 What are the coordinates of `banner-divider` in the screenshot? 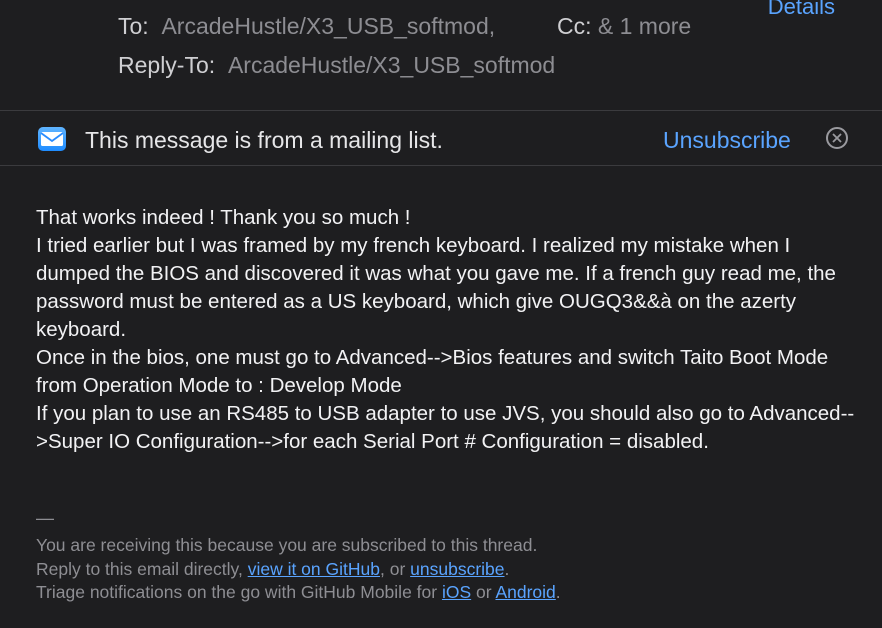 It's located at (441, 165).